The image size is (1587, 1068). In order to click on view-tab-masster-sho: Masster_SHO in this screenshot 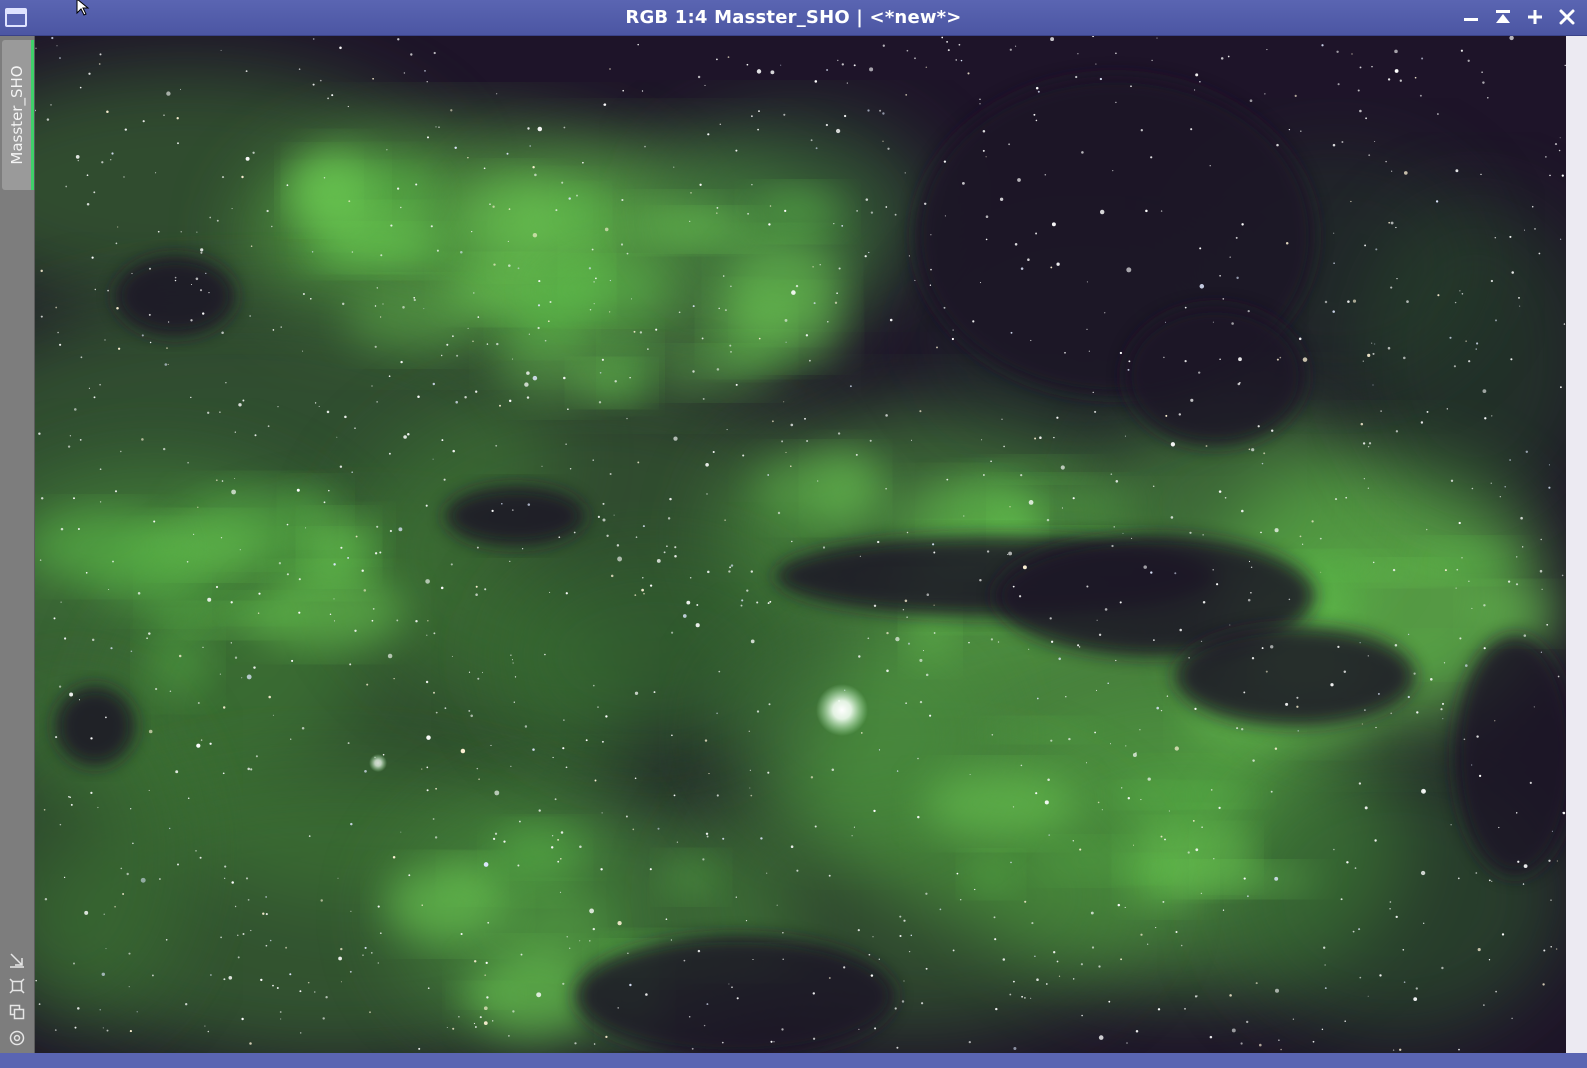, I will do `click(18, 115)`.